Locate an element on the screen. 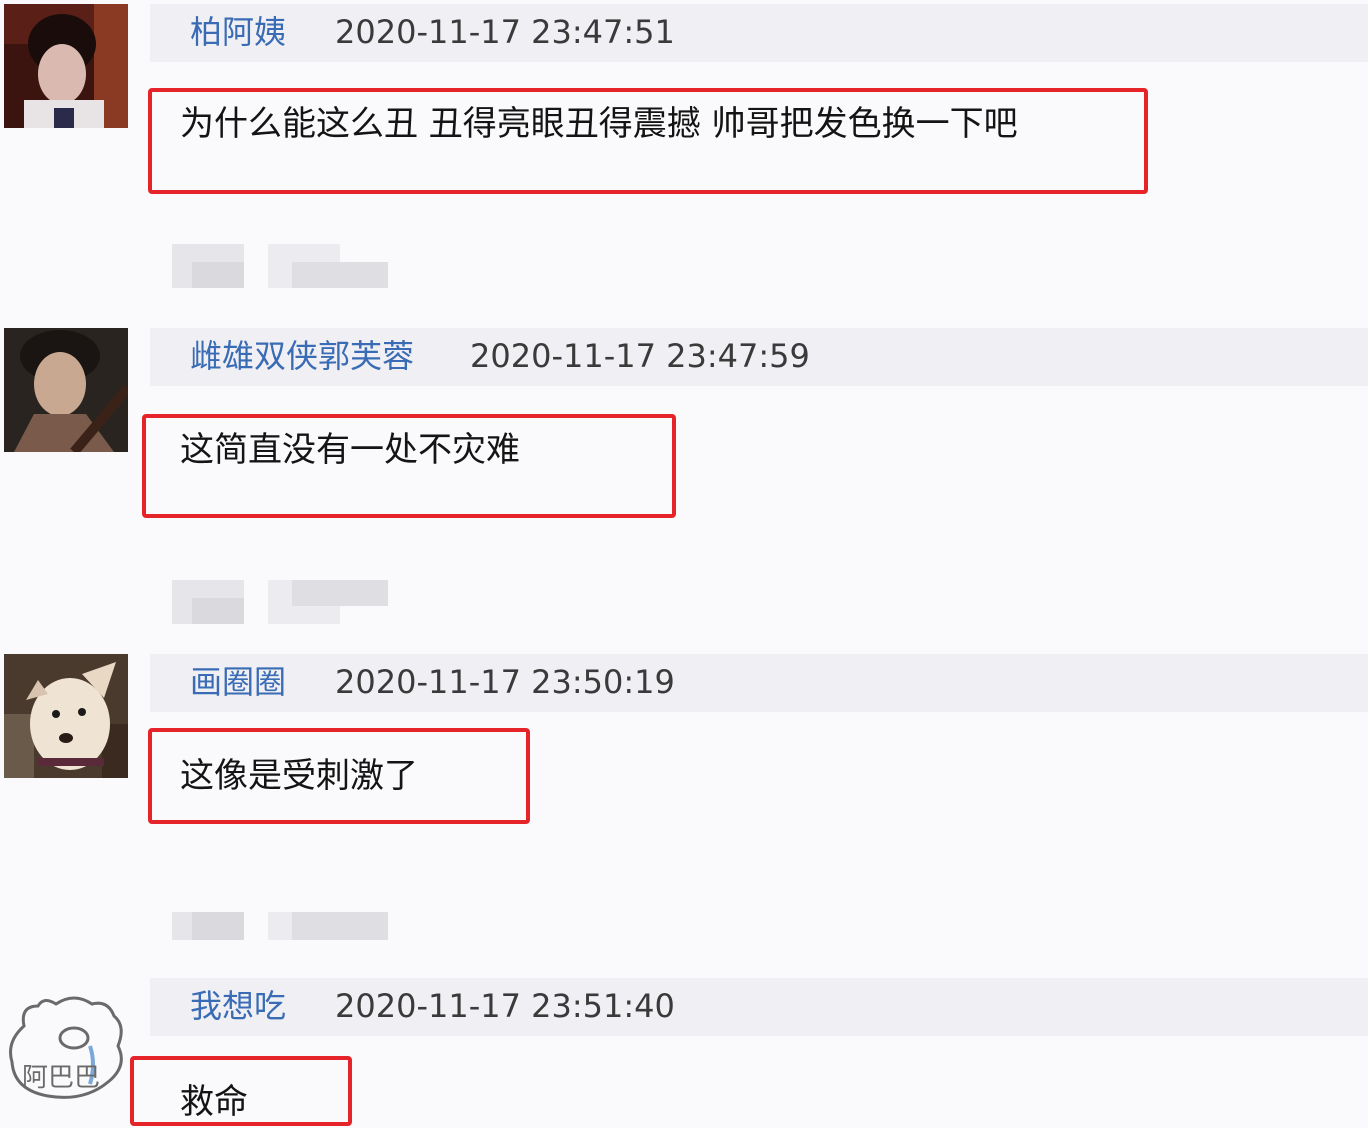 Image resolution: width=1368 pixels, height=1128 pixels. timestamp: 2020-11-17 23:47:59 is located at coordinates (640, 356).